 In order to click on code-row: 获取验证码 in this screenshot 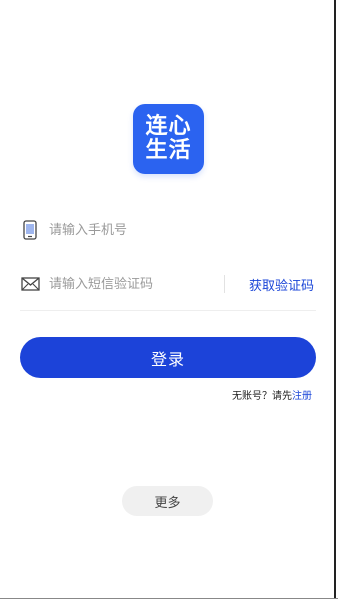, I will do `click(168, 285)`.